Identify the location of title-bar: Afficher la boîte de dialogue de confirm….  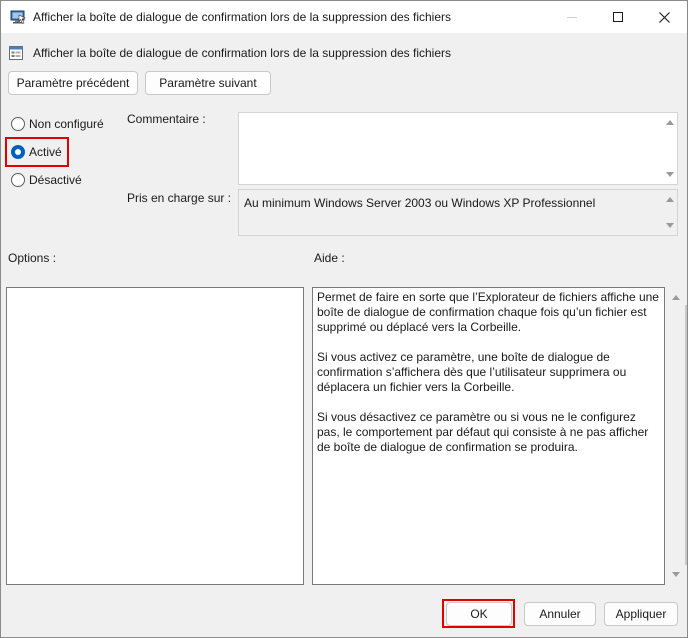
(344, 17).